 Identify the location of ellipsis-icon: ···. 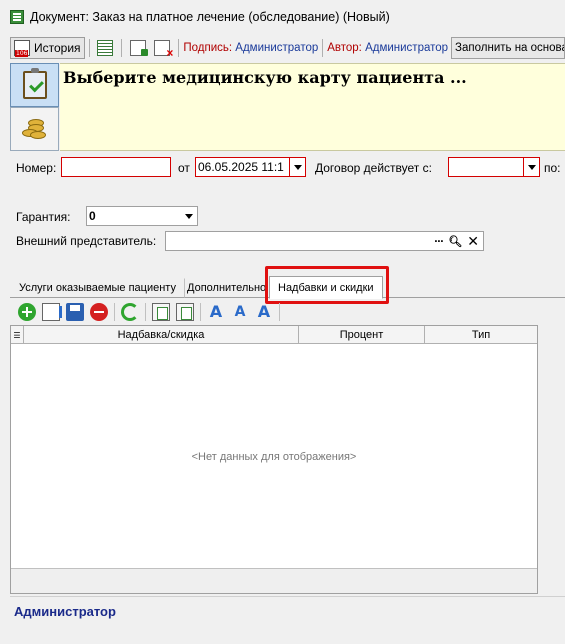
(439, 241).